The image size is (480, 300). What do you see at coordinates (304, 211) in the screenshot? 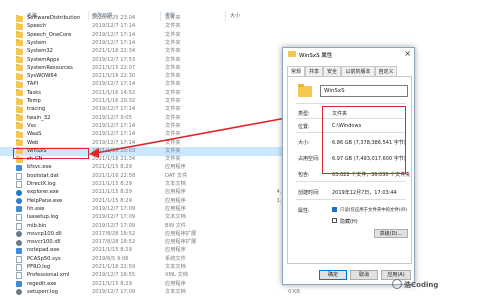
I see `attributes-label: 属性:` at bounding box center [304, 211].